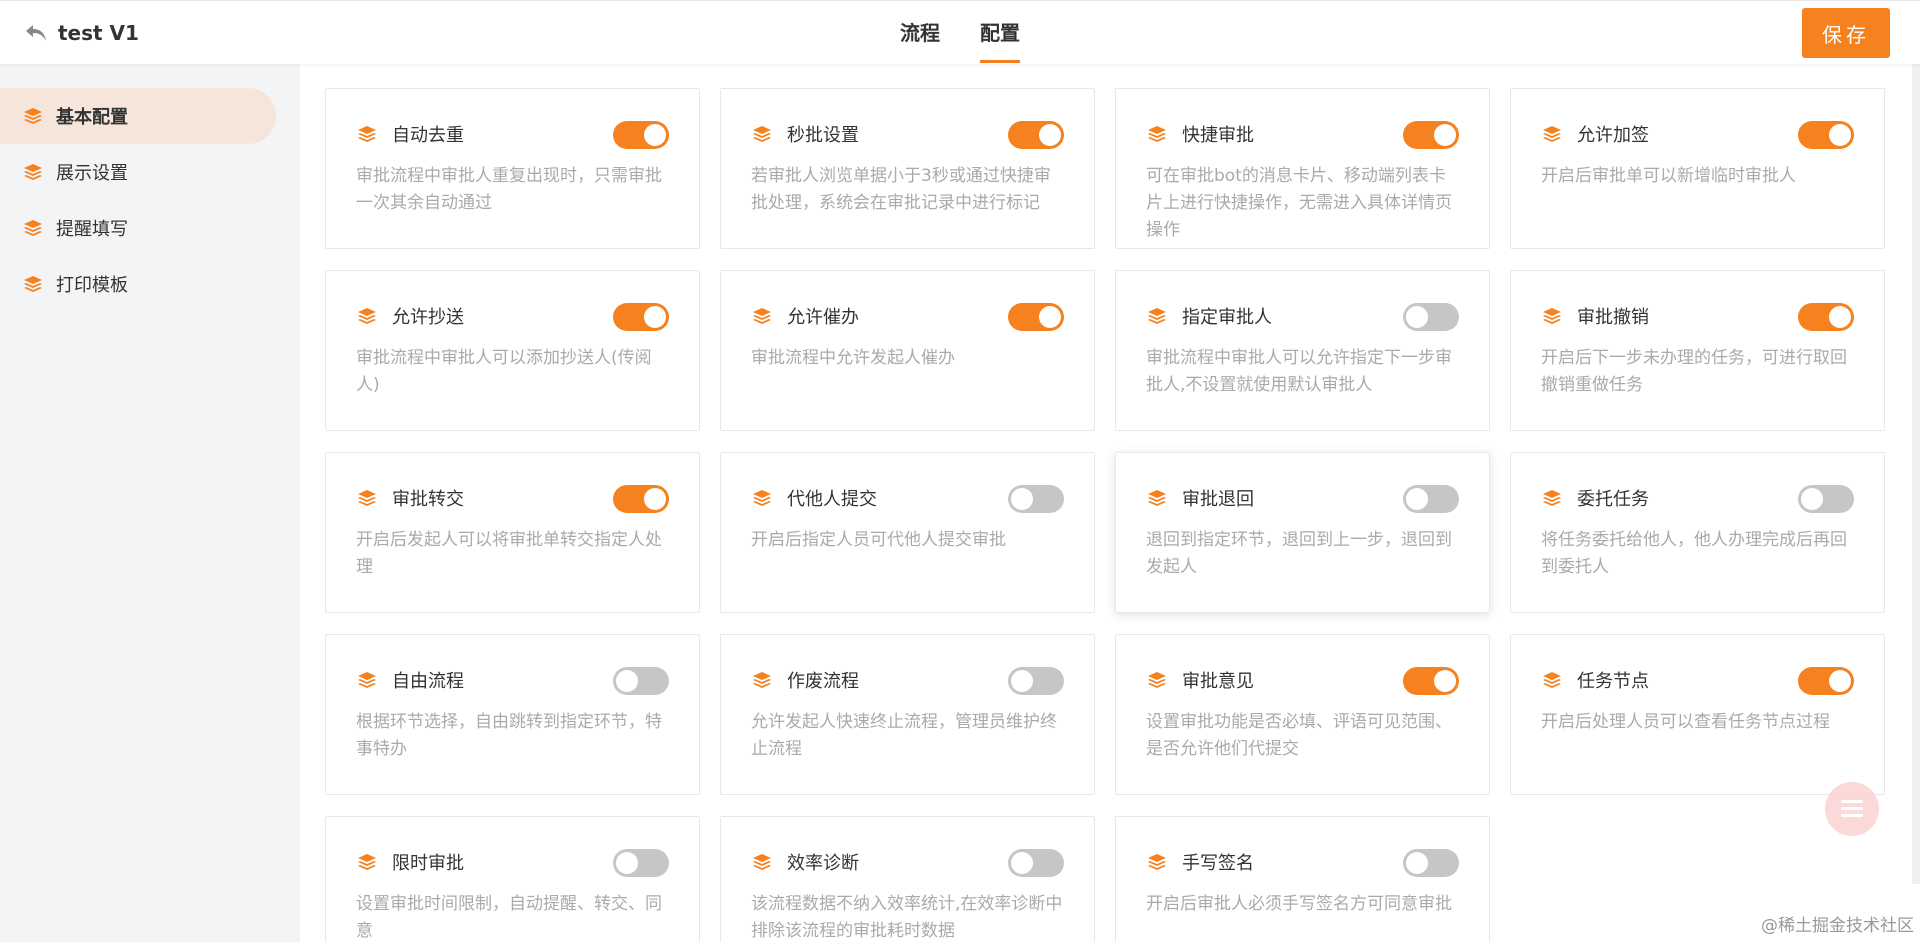 Image resolution: width=1920 pixels, height=942 pixels. What do you see at coordinates (92, 173) in the screenshot?
I see `sidebar-item-label: 展示设置` at bounding box center [92, 173].